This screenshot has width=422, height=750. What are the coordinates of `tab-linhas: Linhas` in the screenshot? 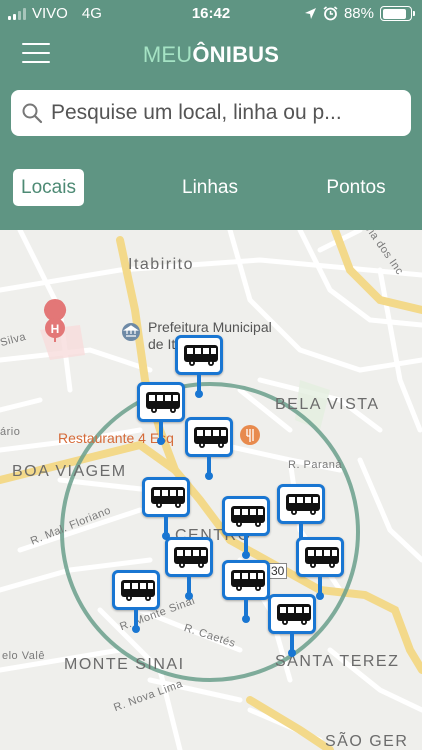 It's located at (210, 187).